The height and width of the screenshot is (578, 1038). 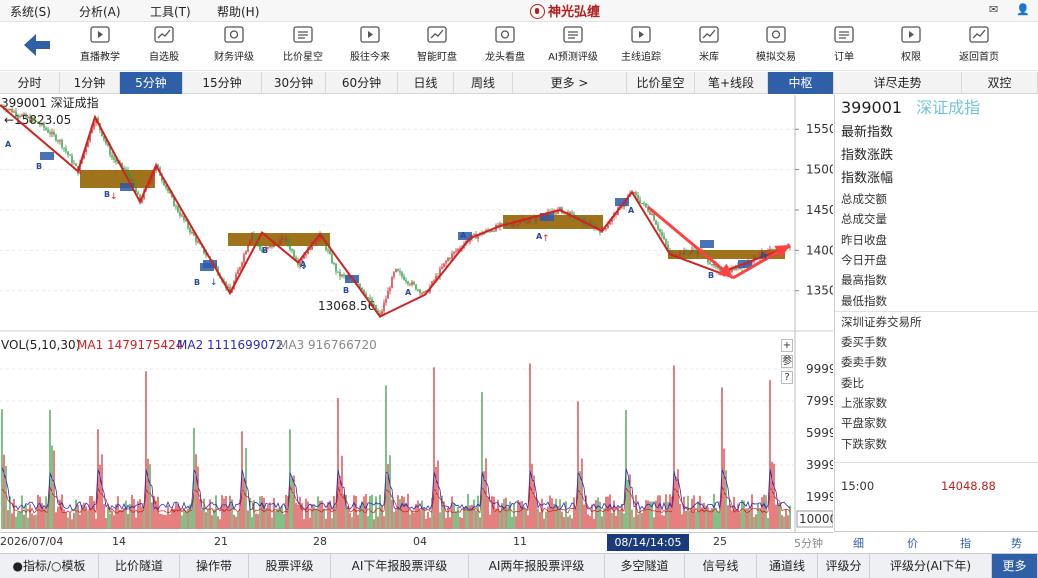 What do you see at coordinates (437, 34) in the screenshot?
I see `smart-monitor-icon` at bounding box center [437, 34].